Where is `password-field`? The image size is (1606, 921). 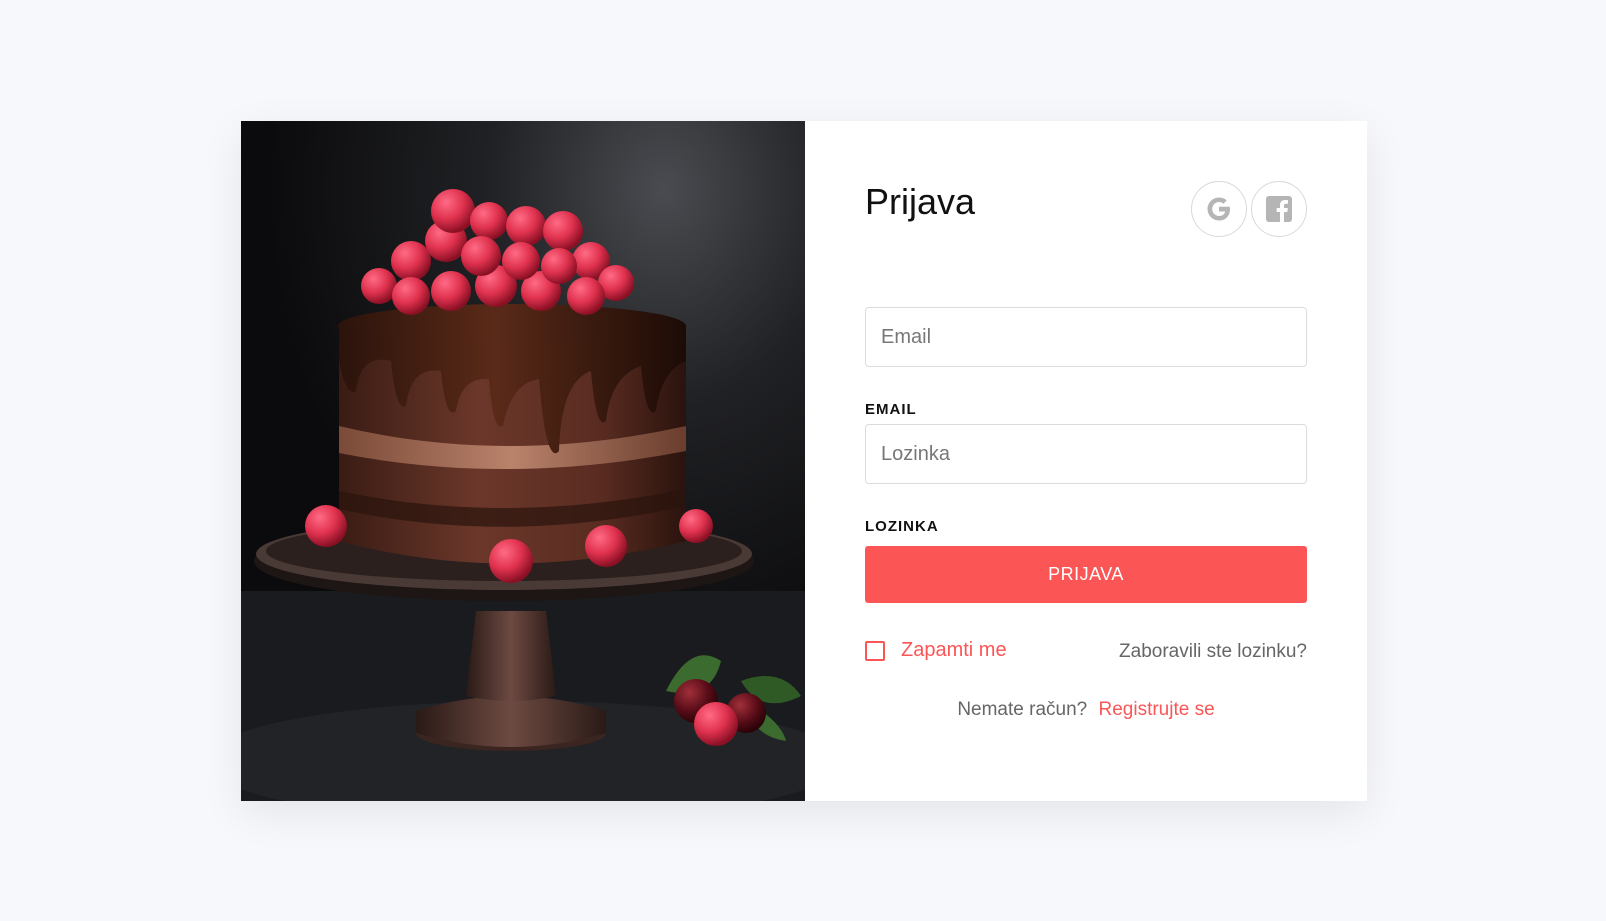 password-field is located at coordinates (1086, 454).